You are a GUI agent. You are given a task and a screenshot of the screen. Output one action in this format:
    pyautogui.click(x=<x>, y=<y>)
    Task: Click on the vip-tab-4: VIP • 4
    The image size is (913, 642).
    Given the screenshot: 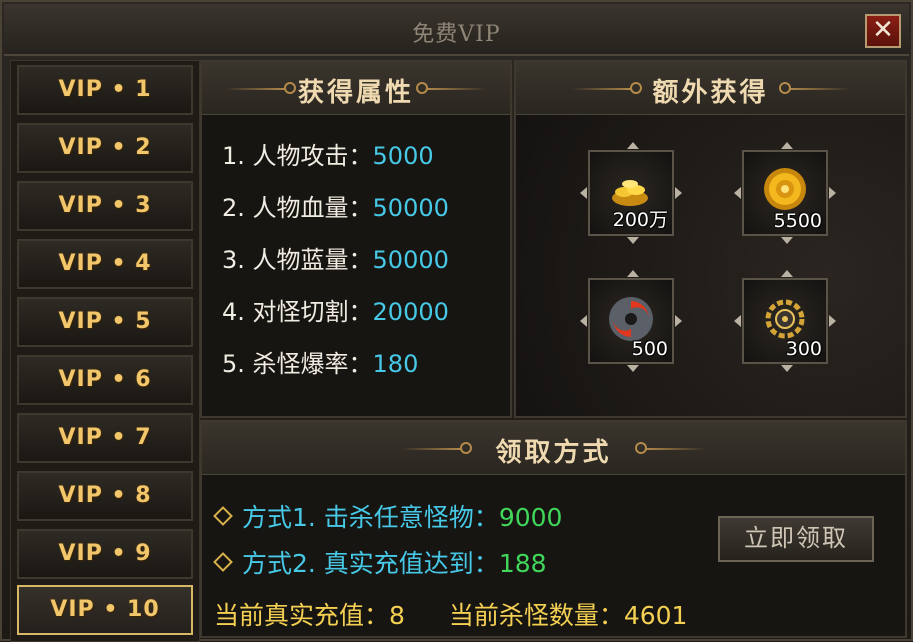 What is the action you would take?
    pyautogui.click(x=105, y=264)
    